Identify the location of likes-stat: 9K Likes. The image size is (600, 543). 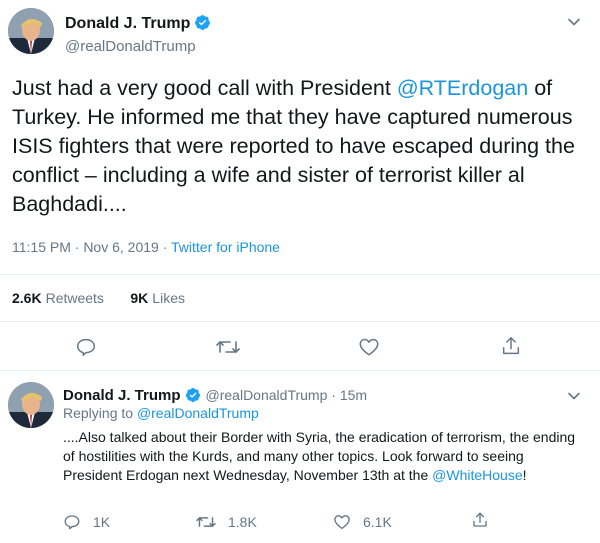
(157, 298).